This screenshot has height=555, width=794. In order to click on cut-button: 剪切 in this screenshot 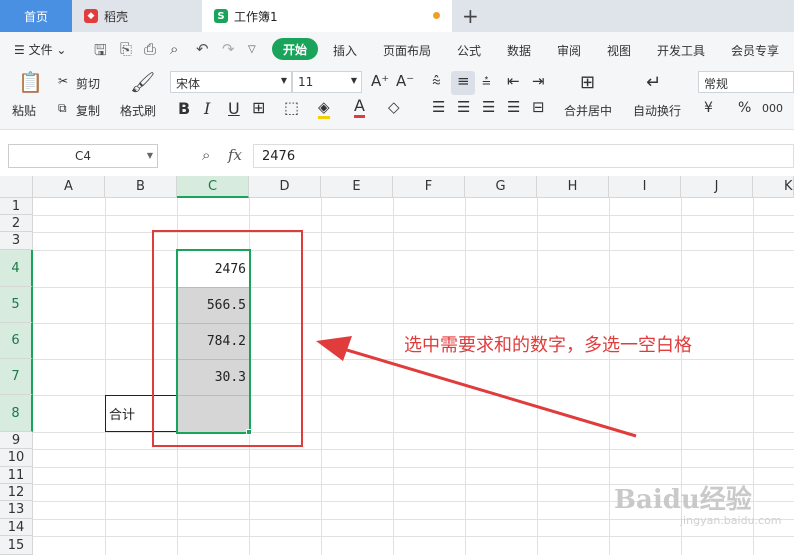, I will do `click(88, 83)`.